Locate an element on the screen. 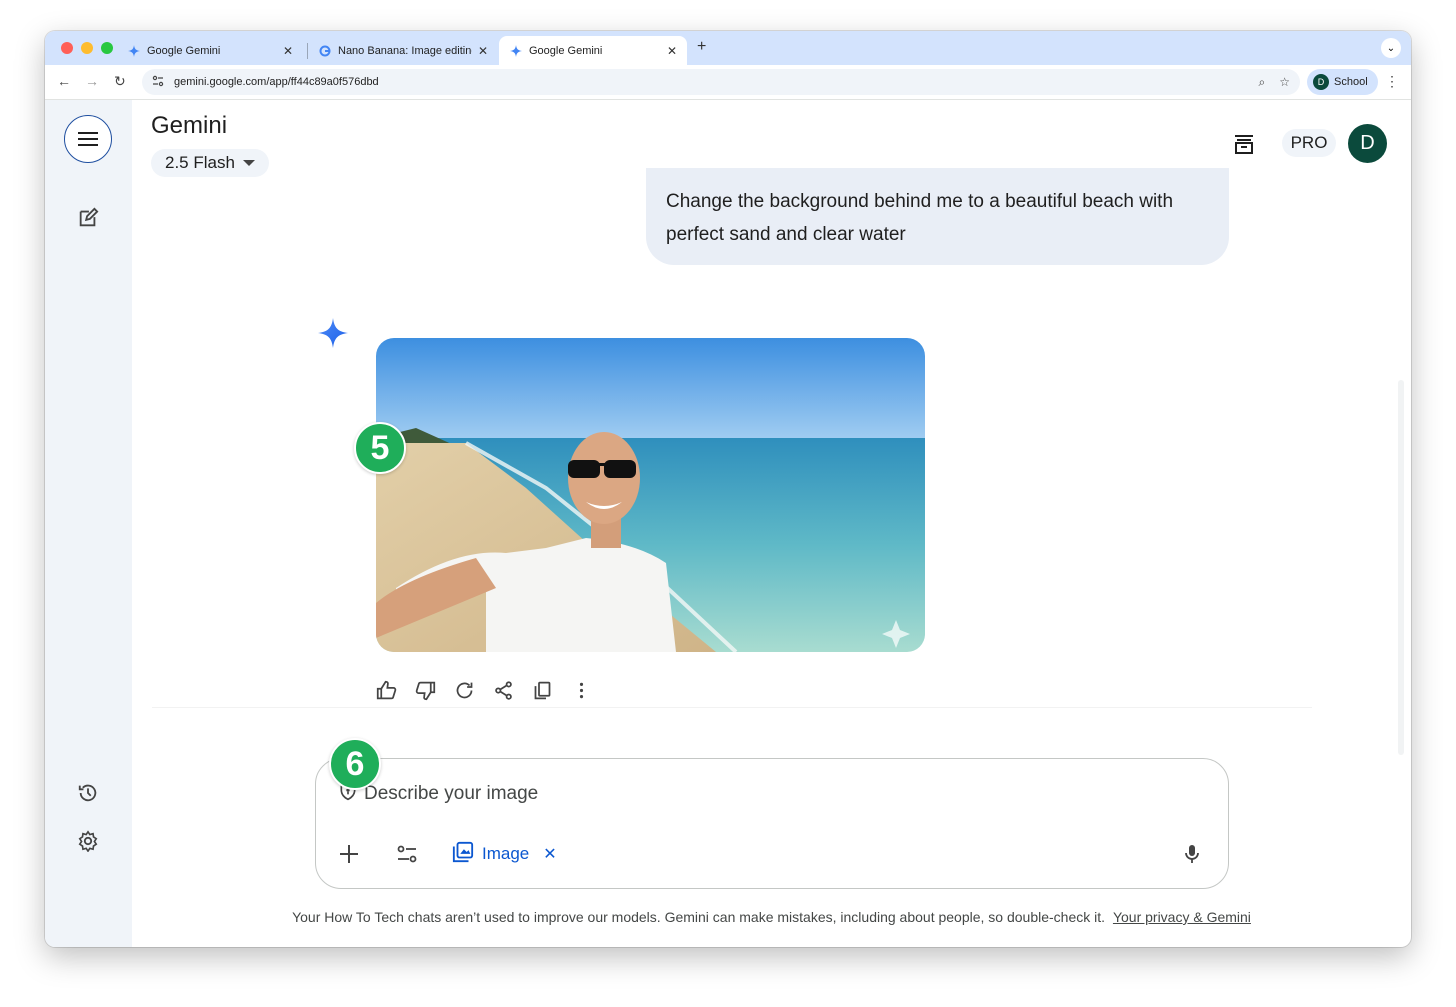 This screenshot has width=1456, height=1007. app-title: Gemini is located at coordinates (189, 125).